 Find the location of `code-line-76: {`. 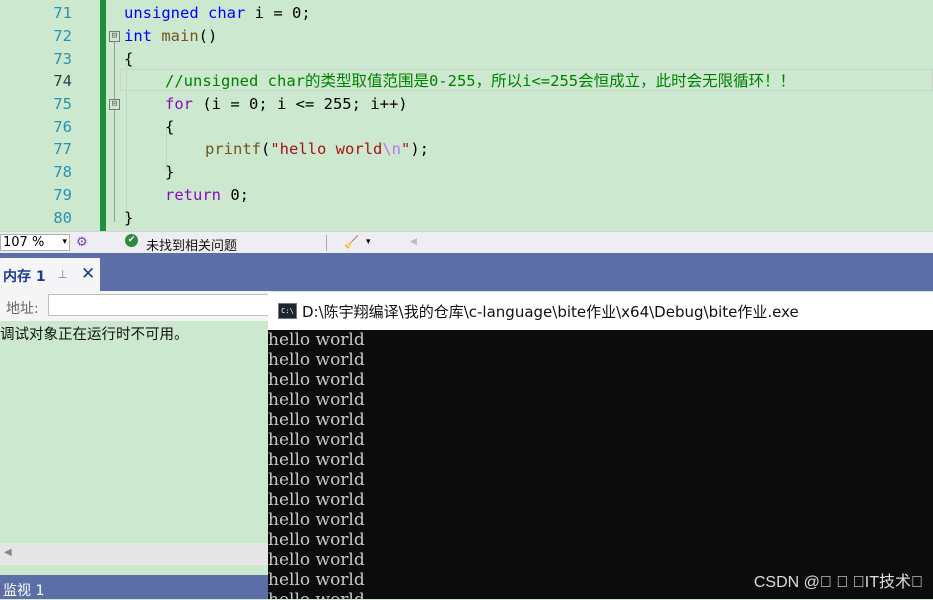

code-line-76: { is located at coordinates (170, 127).